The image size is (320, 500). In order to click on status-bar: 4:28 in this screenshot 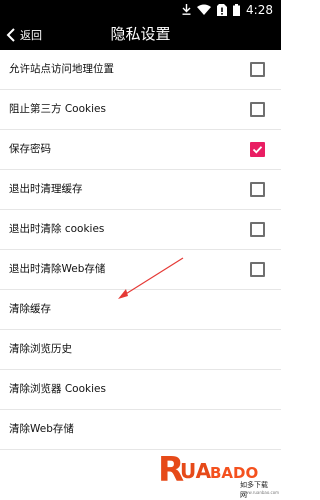, I will do `click(140, 9)`.